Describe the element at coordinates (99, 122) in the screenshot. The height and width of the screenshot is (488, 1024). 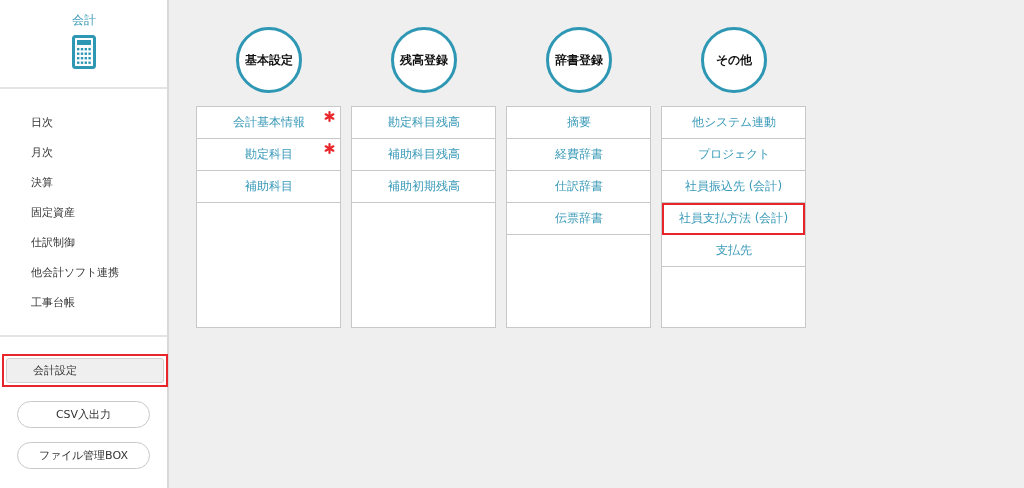
I see `nav-item: 日次` at that location.